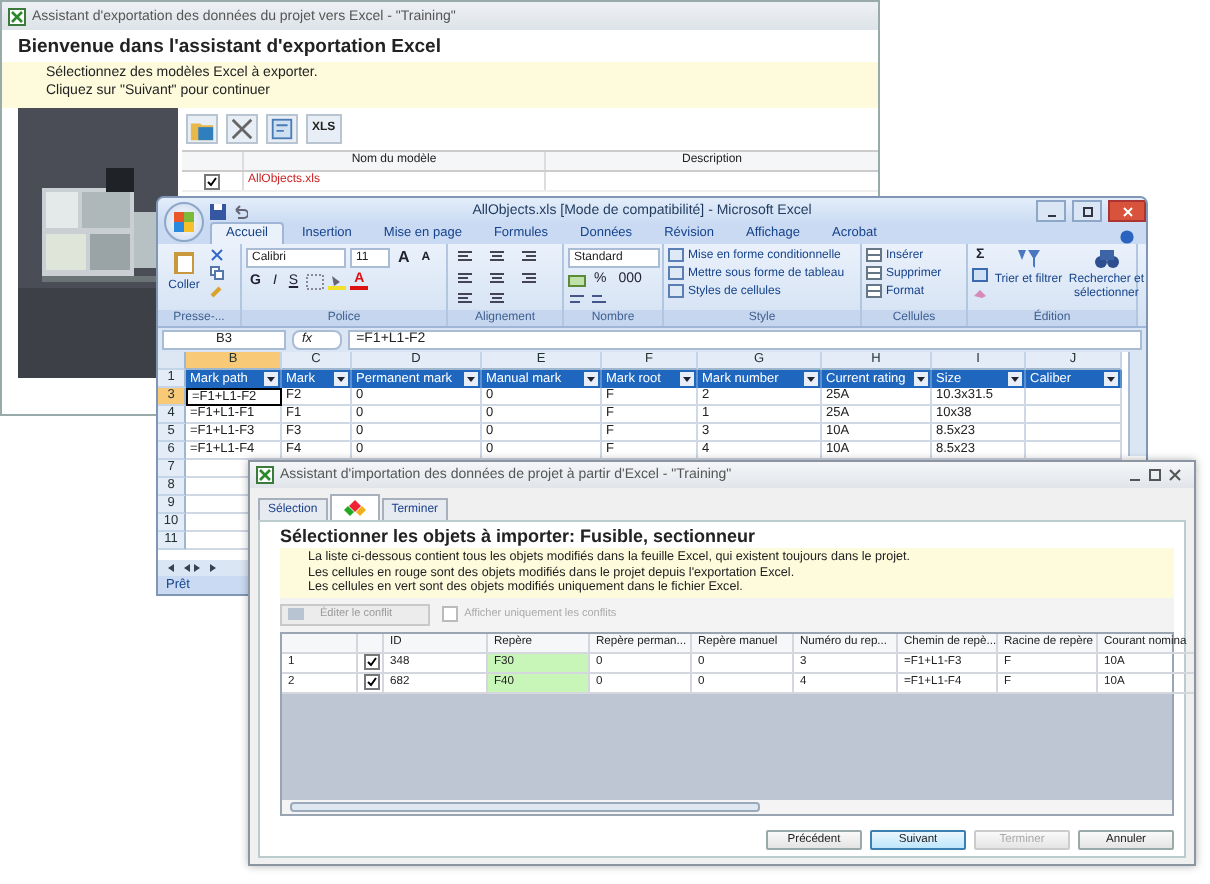 Image resolution: width=1210 pixels, height=884 pixels. What do you see at coordinates (240, 211) in the screenshot?
I see `undo-icon` at bounding box center [240, 211].